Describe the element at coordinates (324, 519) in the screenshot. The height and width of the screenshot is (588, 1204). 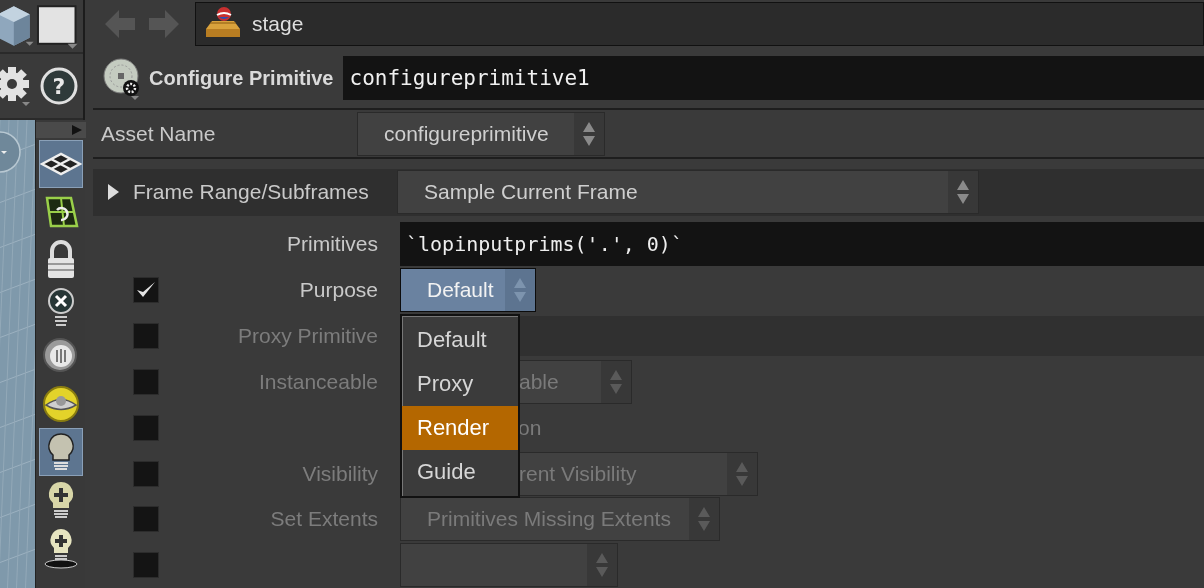
I see `parameter-label: Set Extents` at that location.